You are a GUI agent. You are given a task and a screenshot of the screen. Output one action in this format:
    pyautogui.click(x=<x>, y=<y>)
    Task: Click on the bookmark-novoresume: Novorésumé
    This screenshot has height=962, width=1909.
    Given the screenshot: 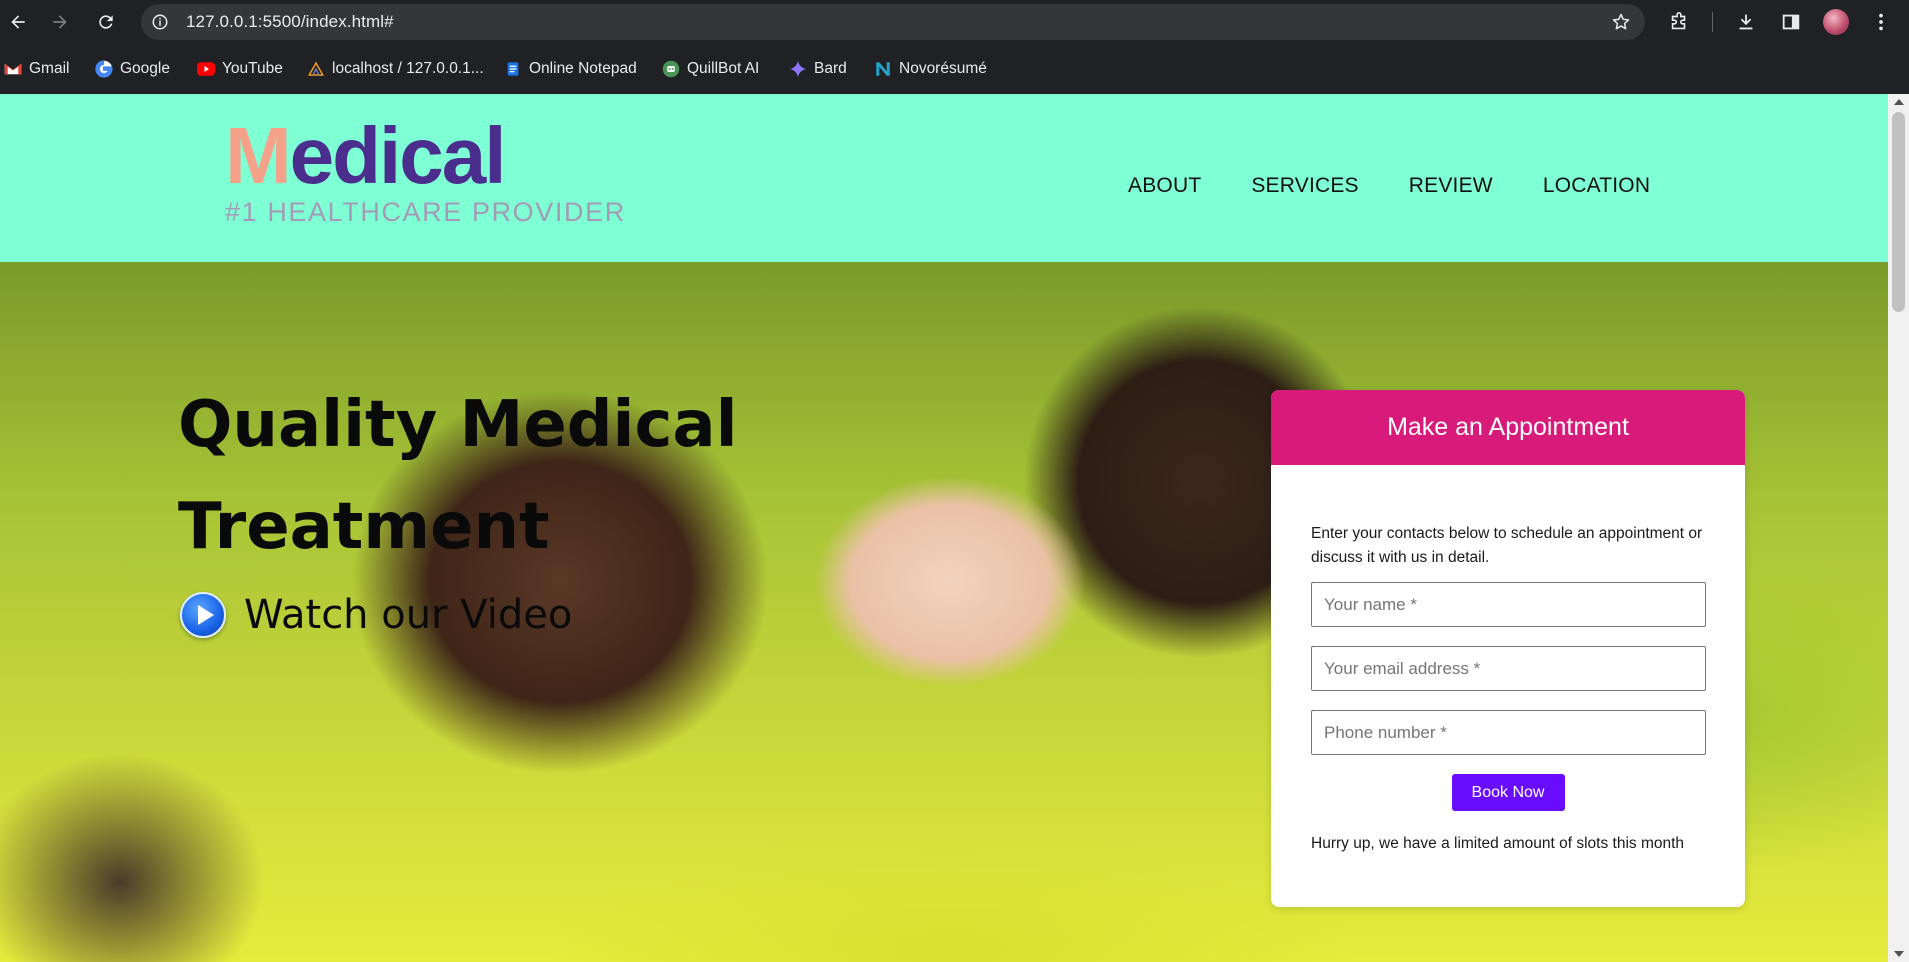 What is the action you would take?
    pyautogui.click(x=930, y=69)
    